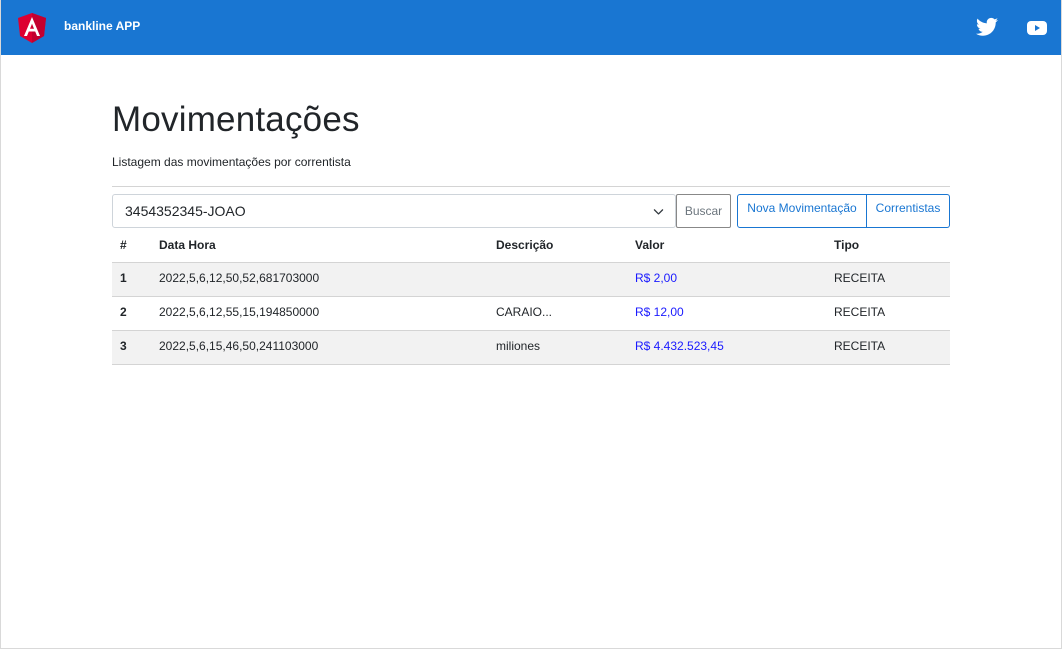  I want to click on cell-valor: R$ 12,00, so click(726, 313).